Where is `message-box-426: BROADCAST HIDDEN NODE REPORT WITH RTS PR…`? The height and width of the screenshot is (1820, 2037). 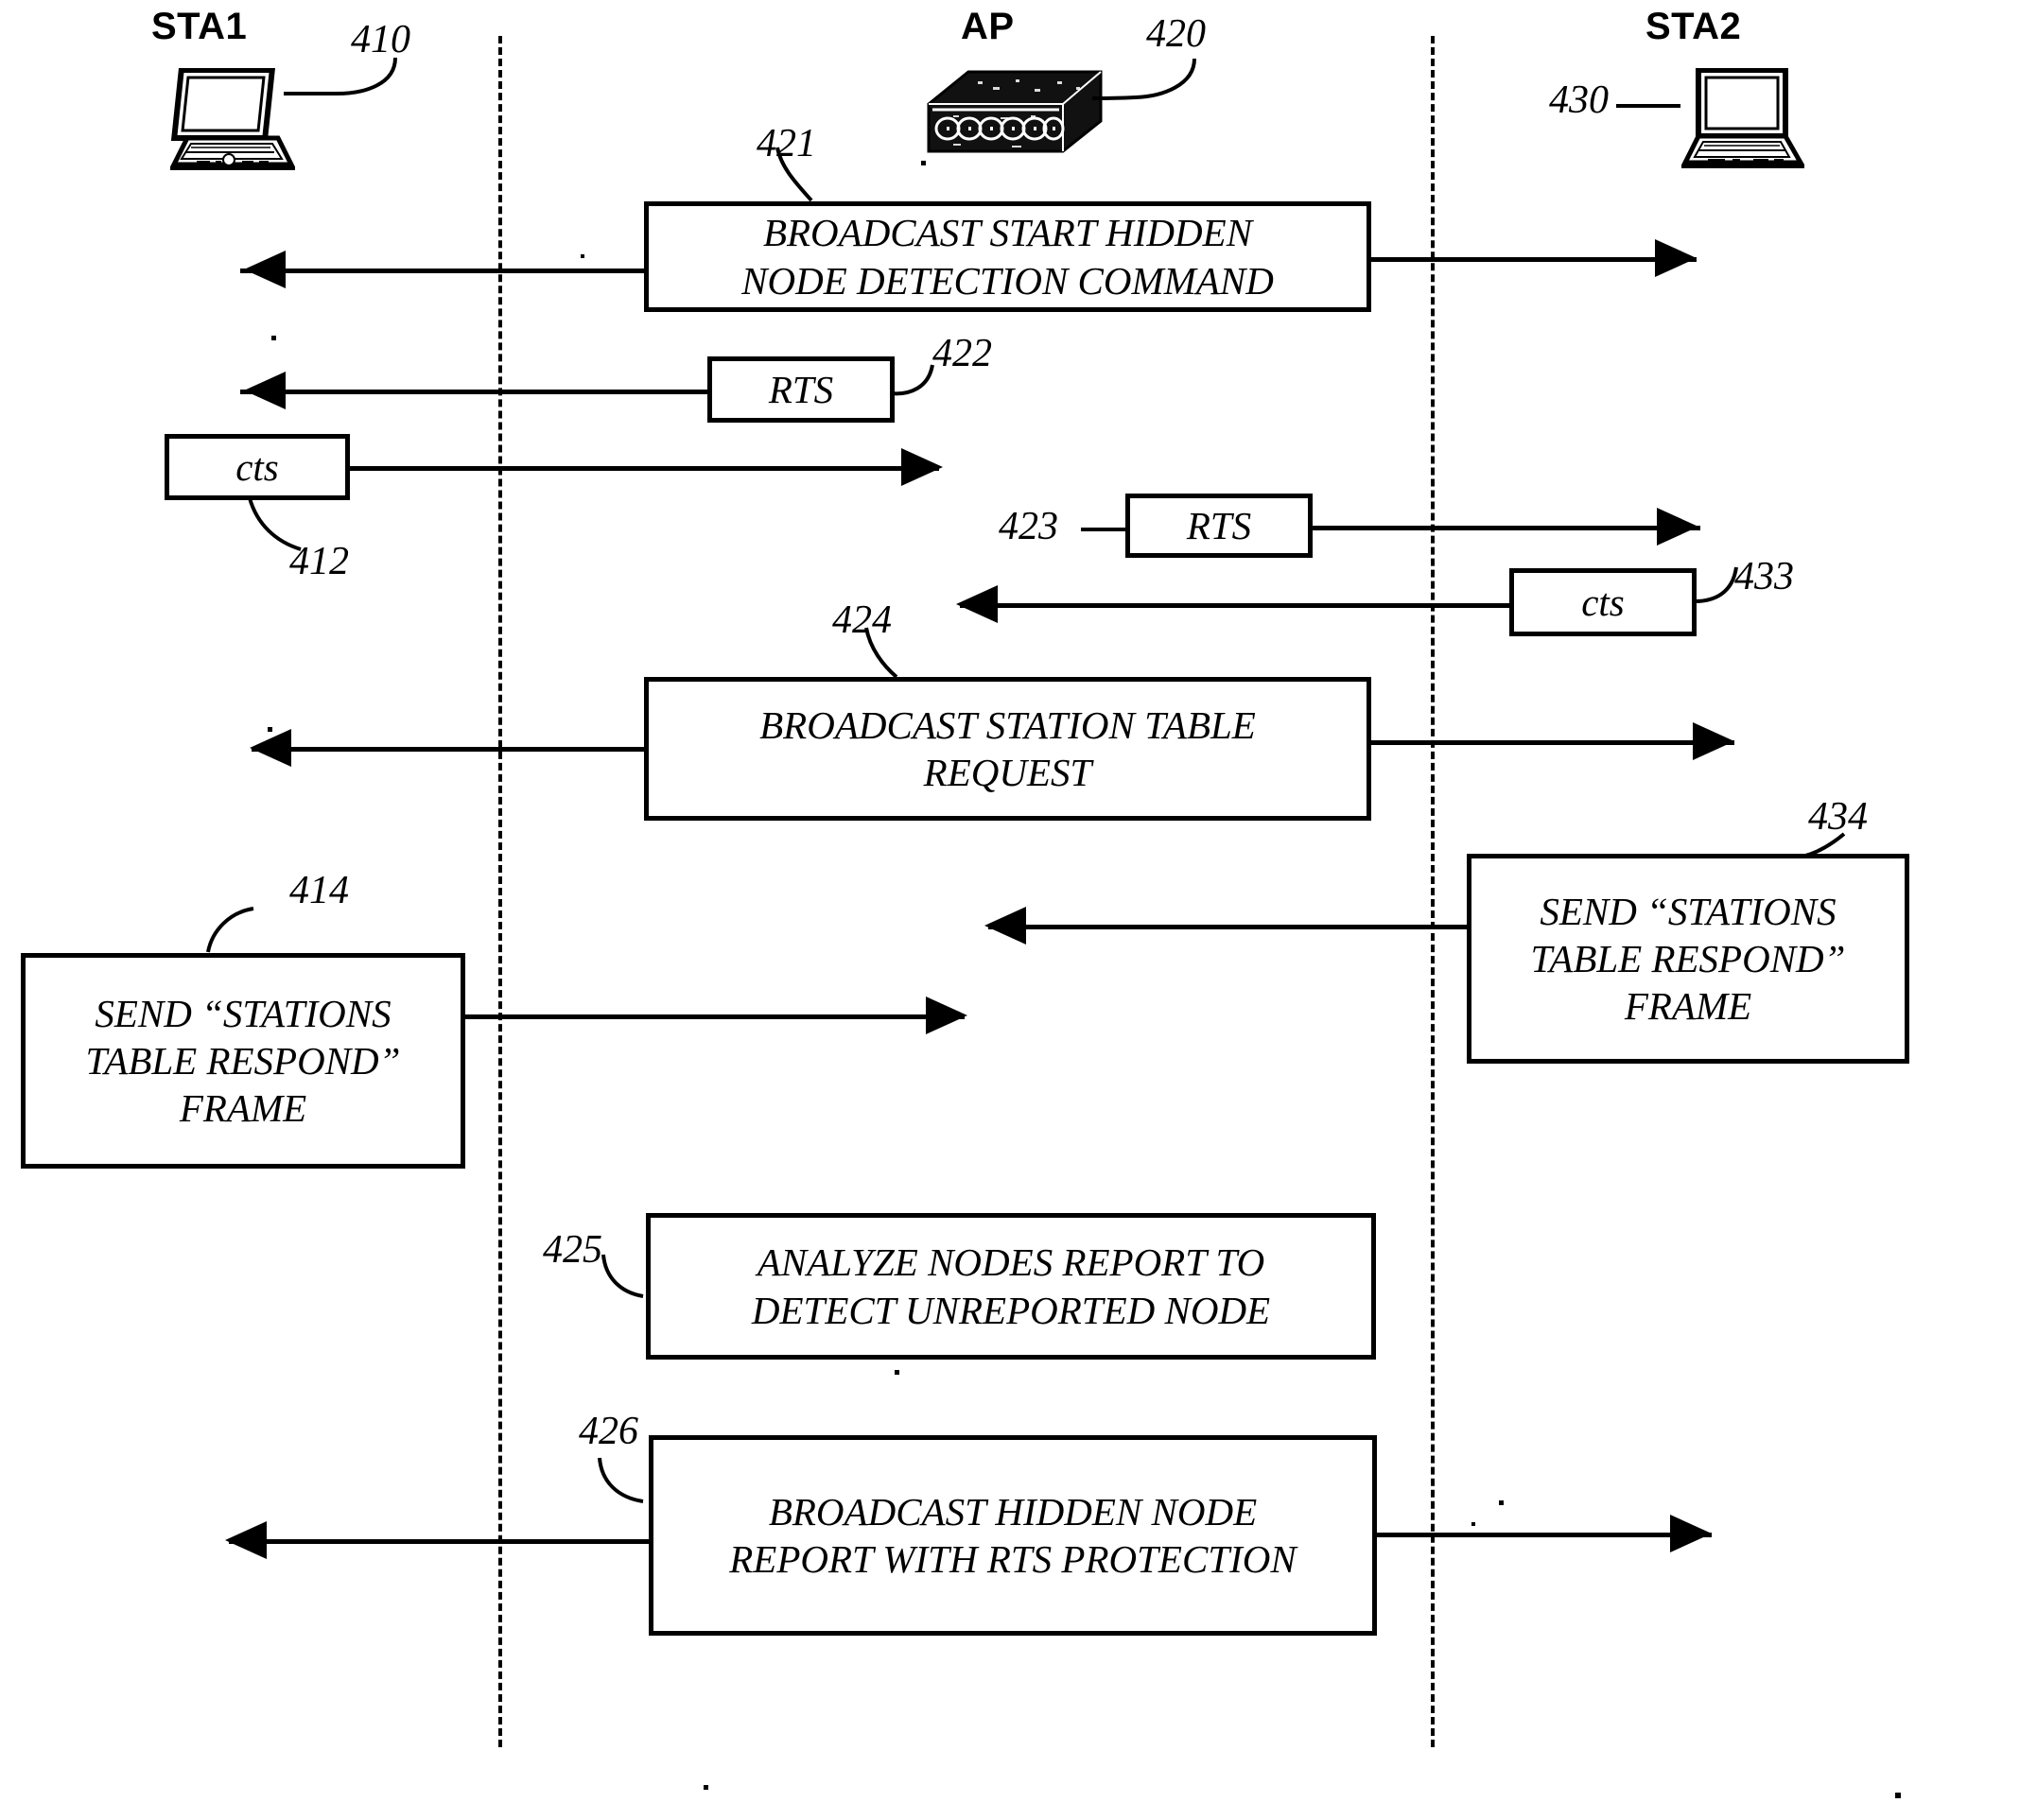
message-box-426: BROADCAST HIDDEN NODE REPORT WITH RTS PR… is located at coordinates (1013, 1535).